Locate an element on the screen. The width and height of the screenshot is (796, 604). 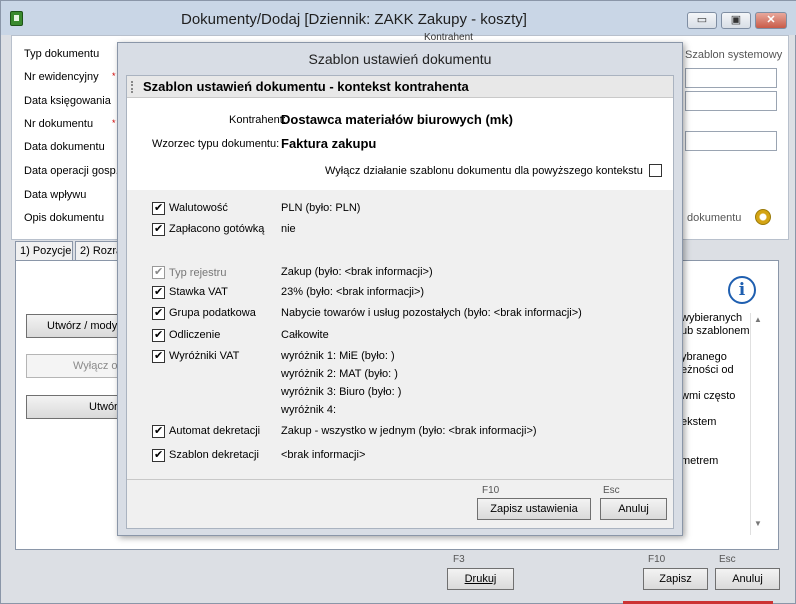
wyroznik-3-value: wyróżnik 3: Biuro (było: ) is located at coordinates (341, 392).